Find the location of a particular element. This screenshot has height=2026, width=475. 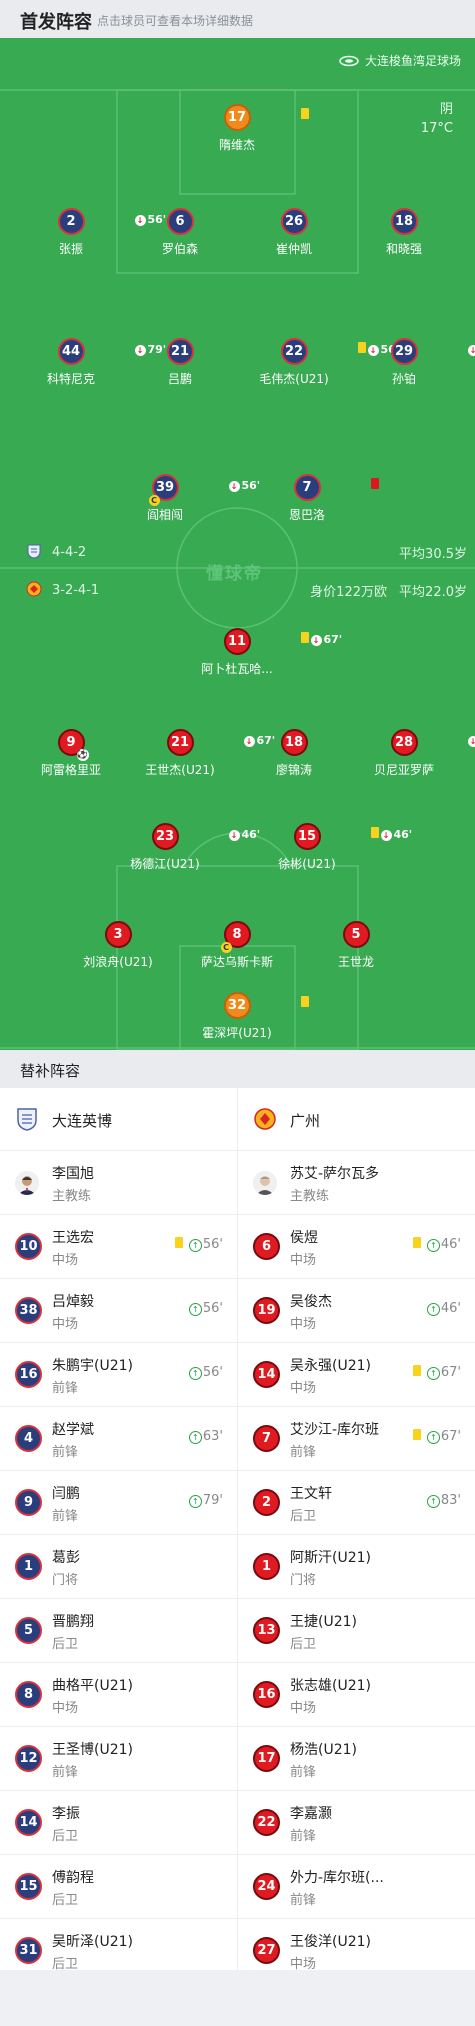

list-item: 22 李嘉灏 前锋 is located at coordinates (356, 1823).